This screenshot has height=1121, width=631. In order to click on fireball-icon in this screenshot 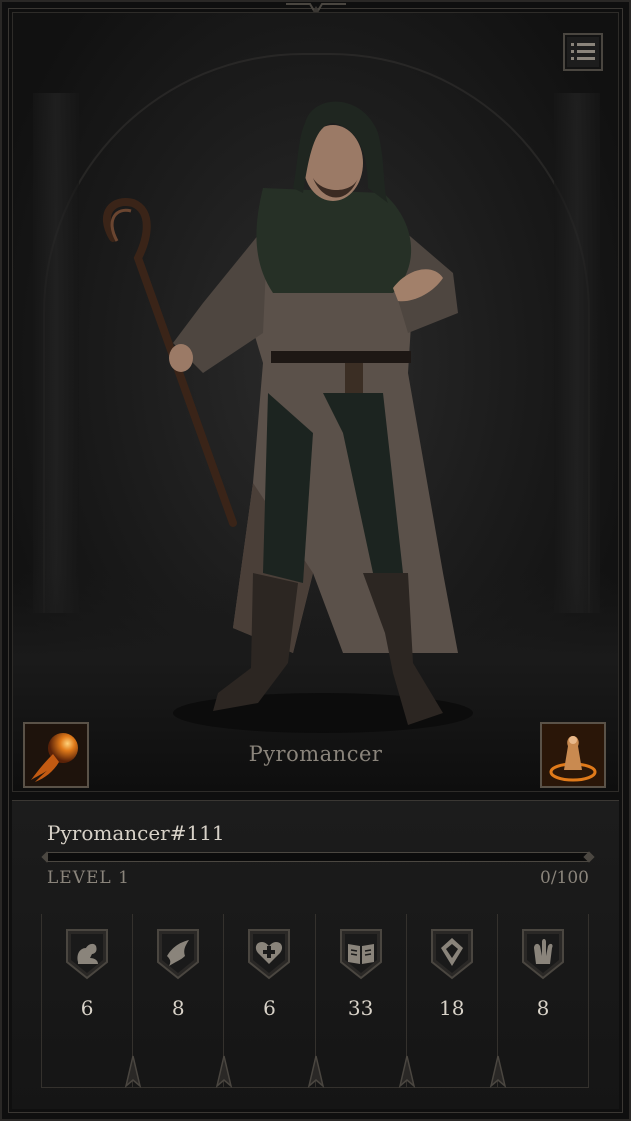, I will do `click(56, 755)`.